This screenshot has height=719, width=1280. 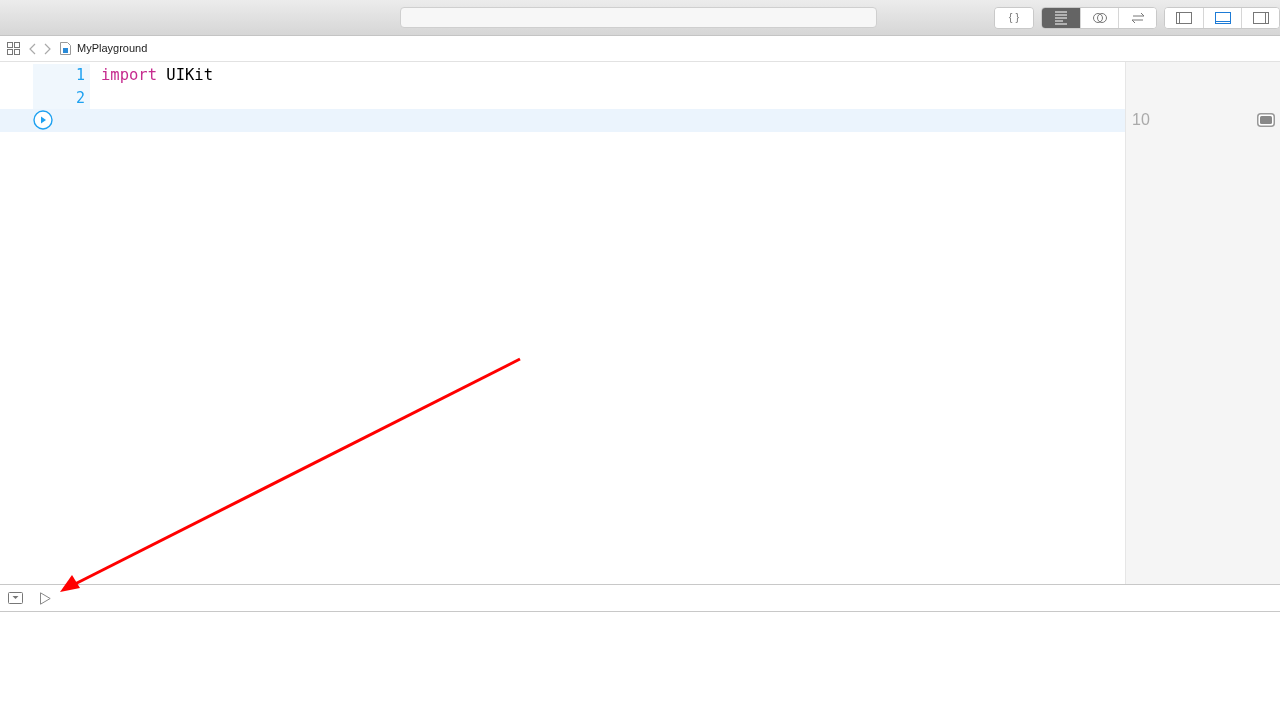 I want to click on arrows-button, so click(x=1137, y=17).